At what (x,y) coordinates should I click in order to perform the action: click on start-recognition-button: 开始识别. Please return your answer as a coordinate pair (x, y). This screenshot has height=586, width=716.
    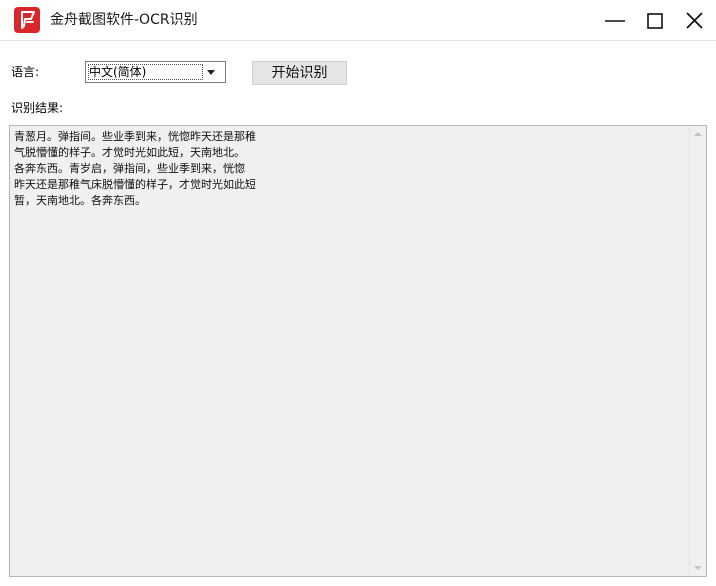
    Looking at the image, I should click on (299, 73).